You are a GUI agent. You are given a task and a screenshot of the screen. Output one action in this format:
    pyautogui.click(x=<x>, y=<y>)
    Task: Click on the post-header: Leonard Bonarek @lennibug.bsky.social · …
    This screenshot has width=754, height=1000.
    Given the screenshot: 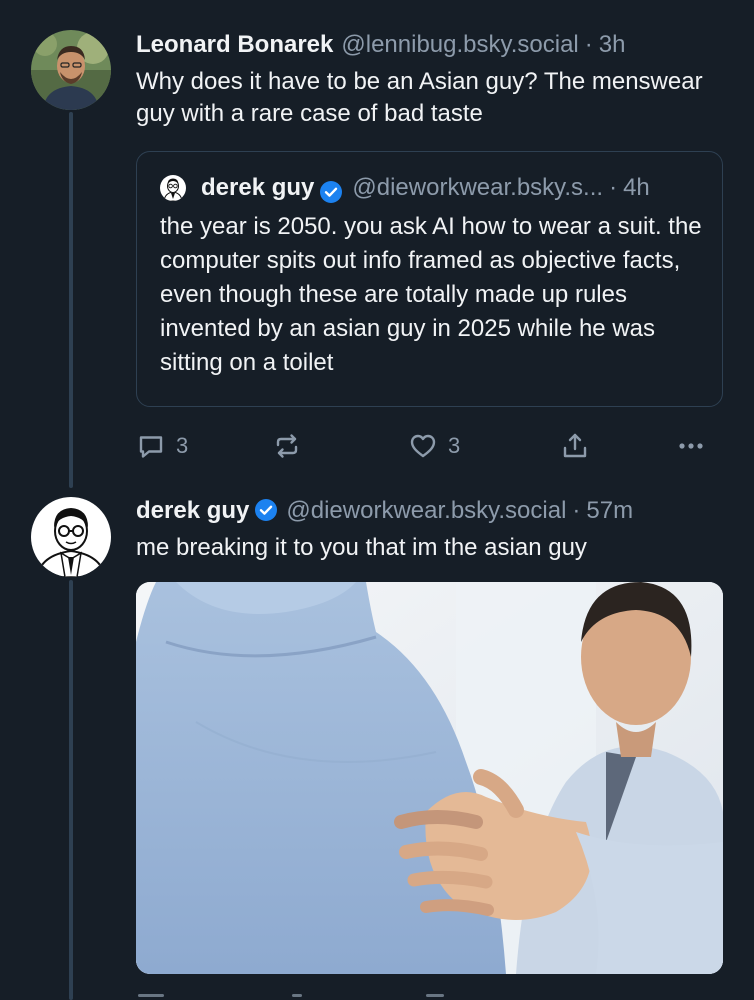 What is the action you would take?
    pyautogui.click(x=430, y=45)
    